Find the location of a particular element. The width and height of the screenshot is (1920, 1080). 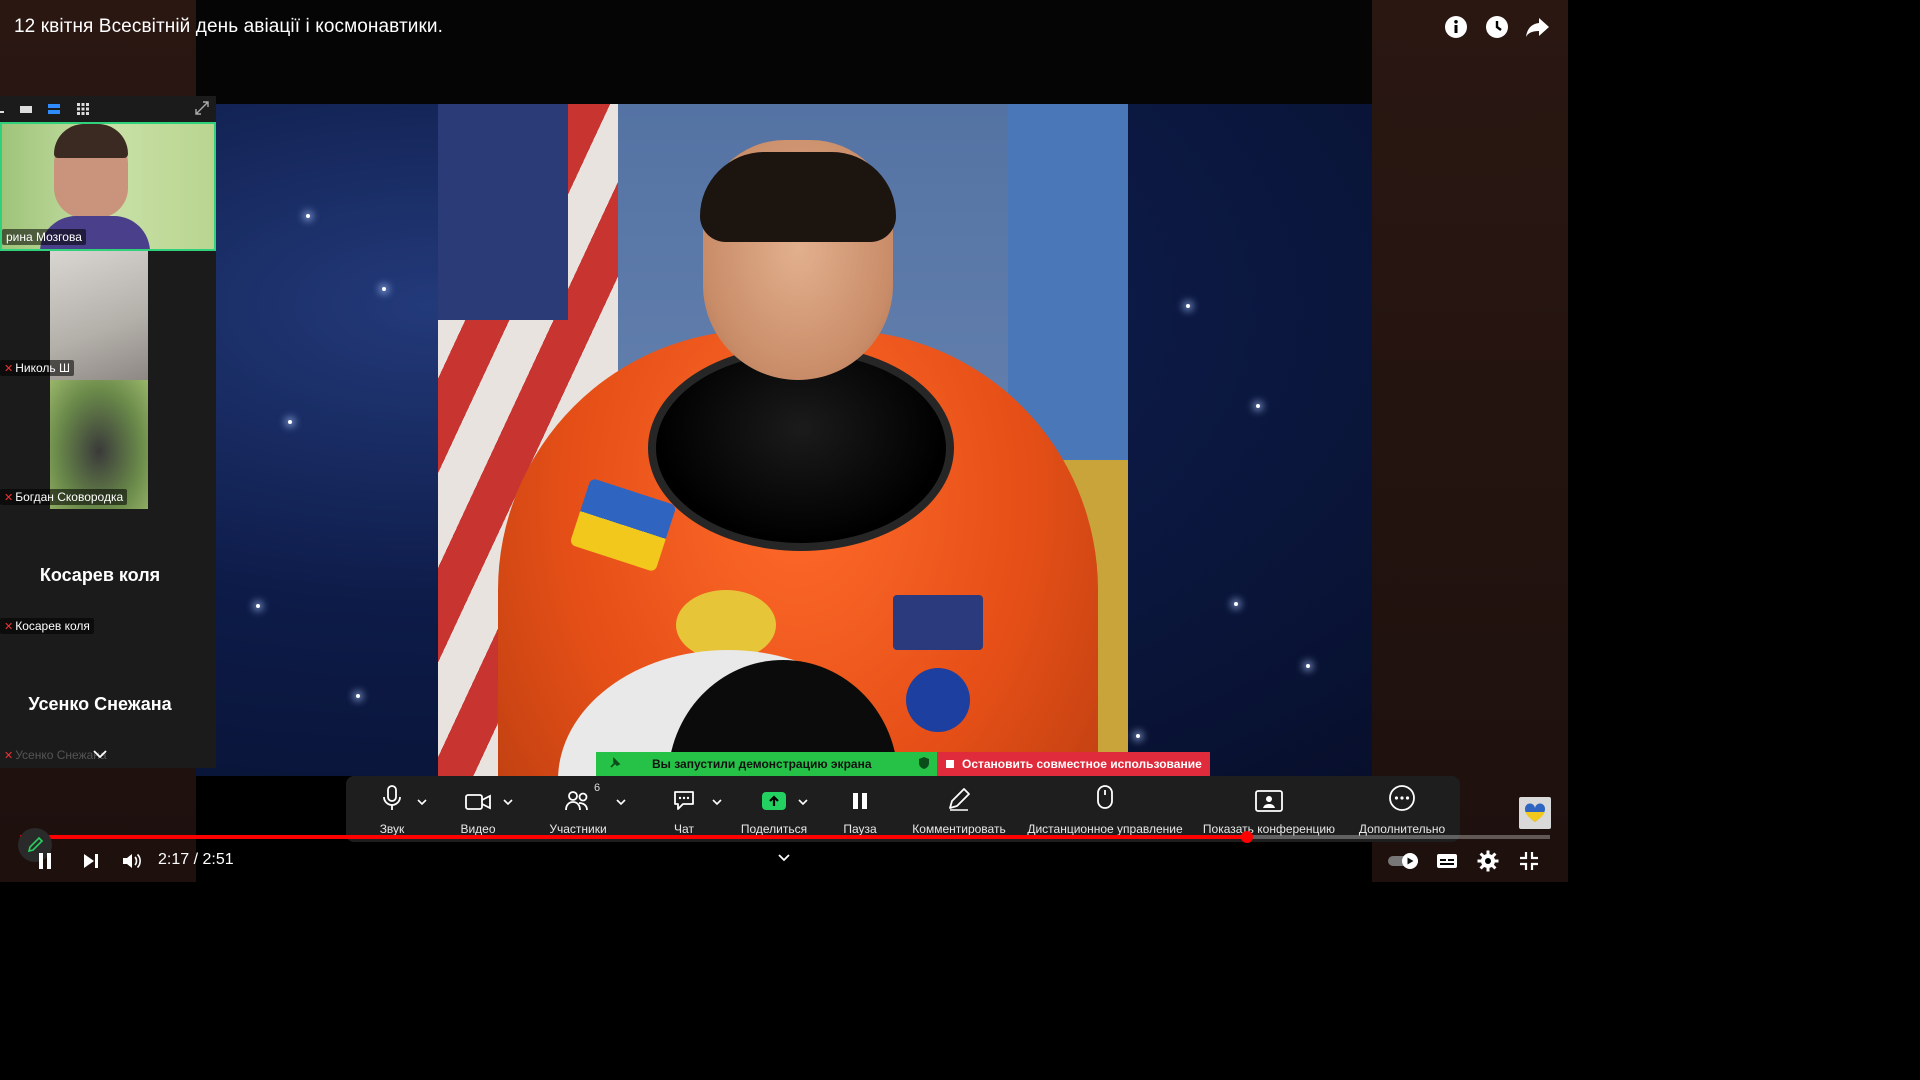

time-display: 2:17 / 2:51 is located at coordinates (196, 859).